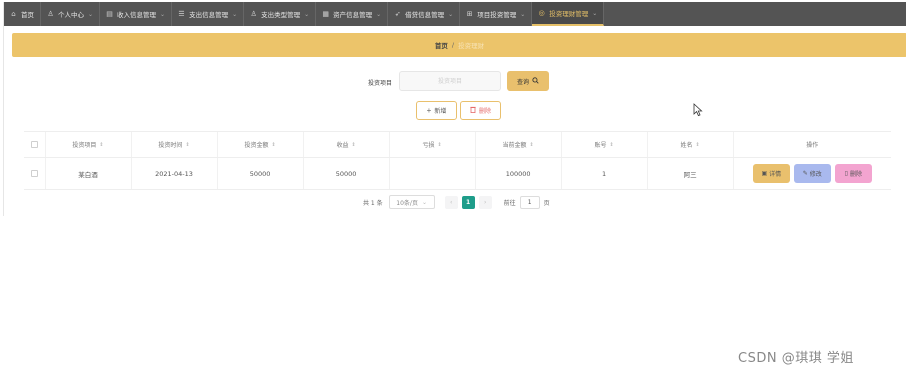 The height and width of the screenshot is (374, 906). I want to click on nav-item-assets: ▦ 资产信息管理 ⌄, so click(352, 14).